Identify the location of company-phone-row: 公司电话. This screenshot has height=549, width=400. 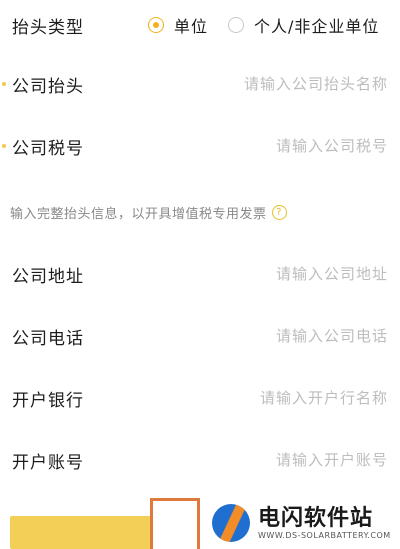
(200, 336).